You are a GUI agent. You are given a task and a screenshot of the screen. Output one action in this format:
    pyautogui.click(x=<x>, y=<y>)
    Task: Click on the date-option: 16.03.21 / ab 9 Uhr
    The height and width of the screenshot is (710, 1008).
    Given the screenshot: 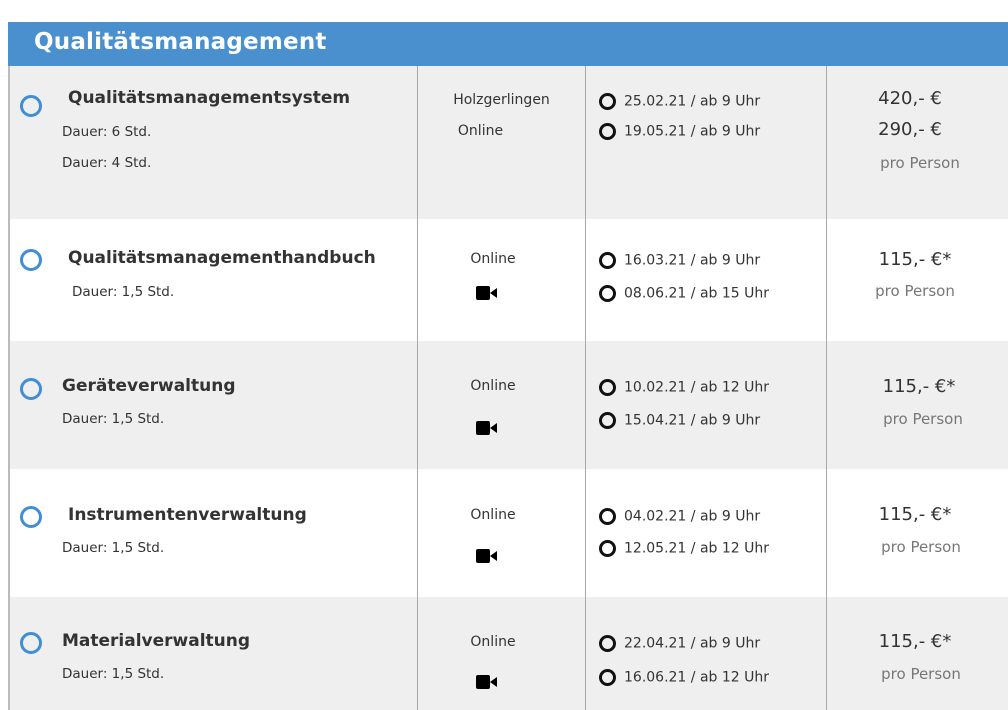 What is the action you would take?
    pyautogui.click(x=679, y=259)
    